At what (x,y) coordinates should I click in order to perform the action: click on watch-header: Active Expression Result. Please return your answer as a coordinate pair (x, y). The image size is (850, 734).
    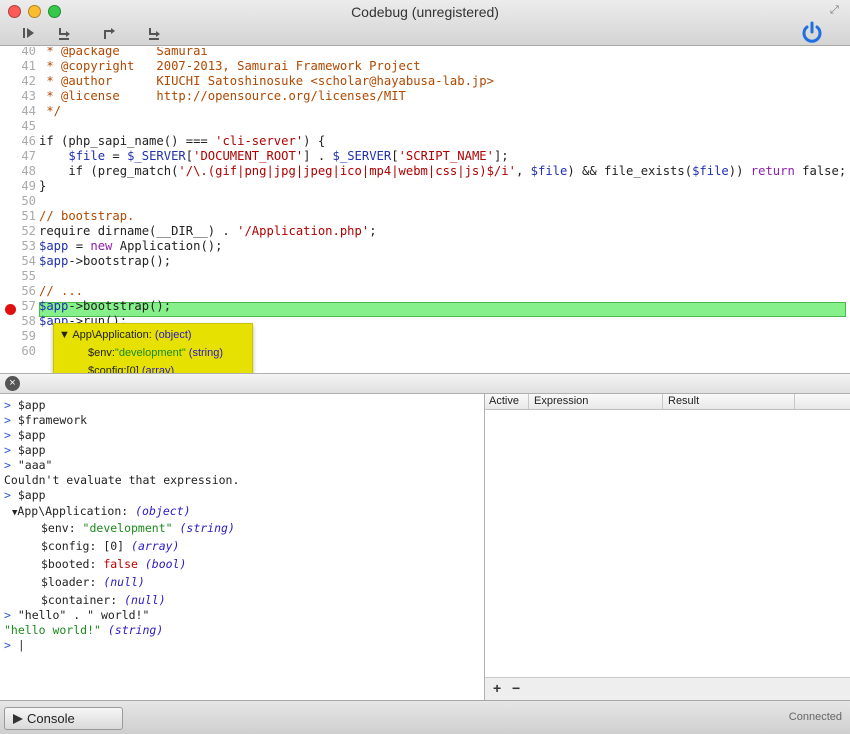
    Looking at the image, I should click on (667, 402).